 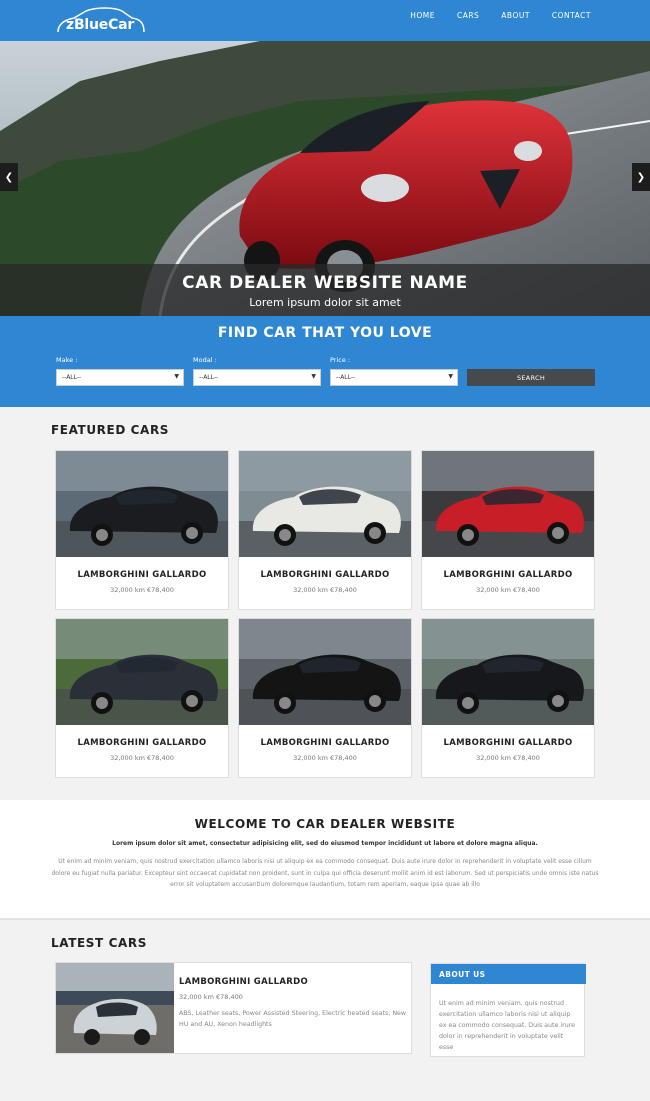 What do you see at coordinates (468, 15) in the screenshot?
I see `nav-cars: CARS` at bounding box center [468, 15].